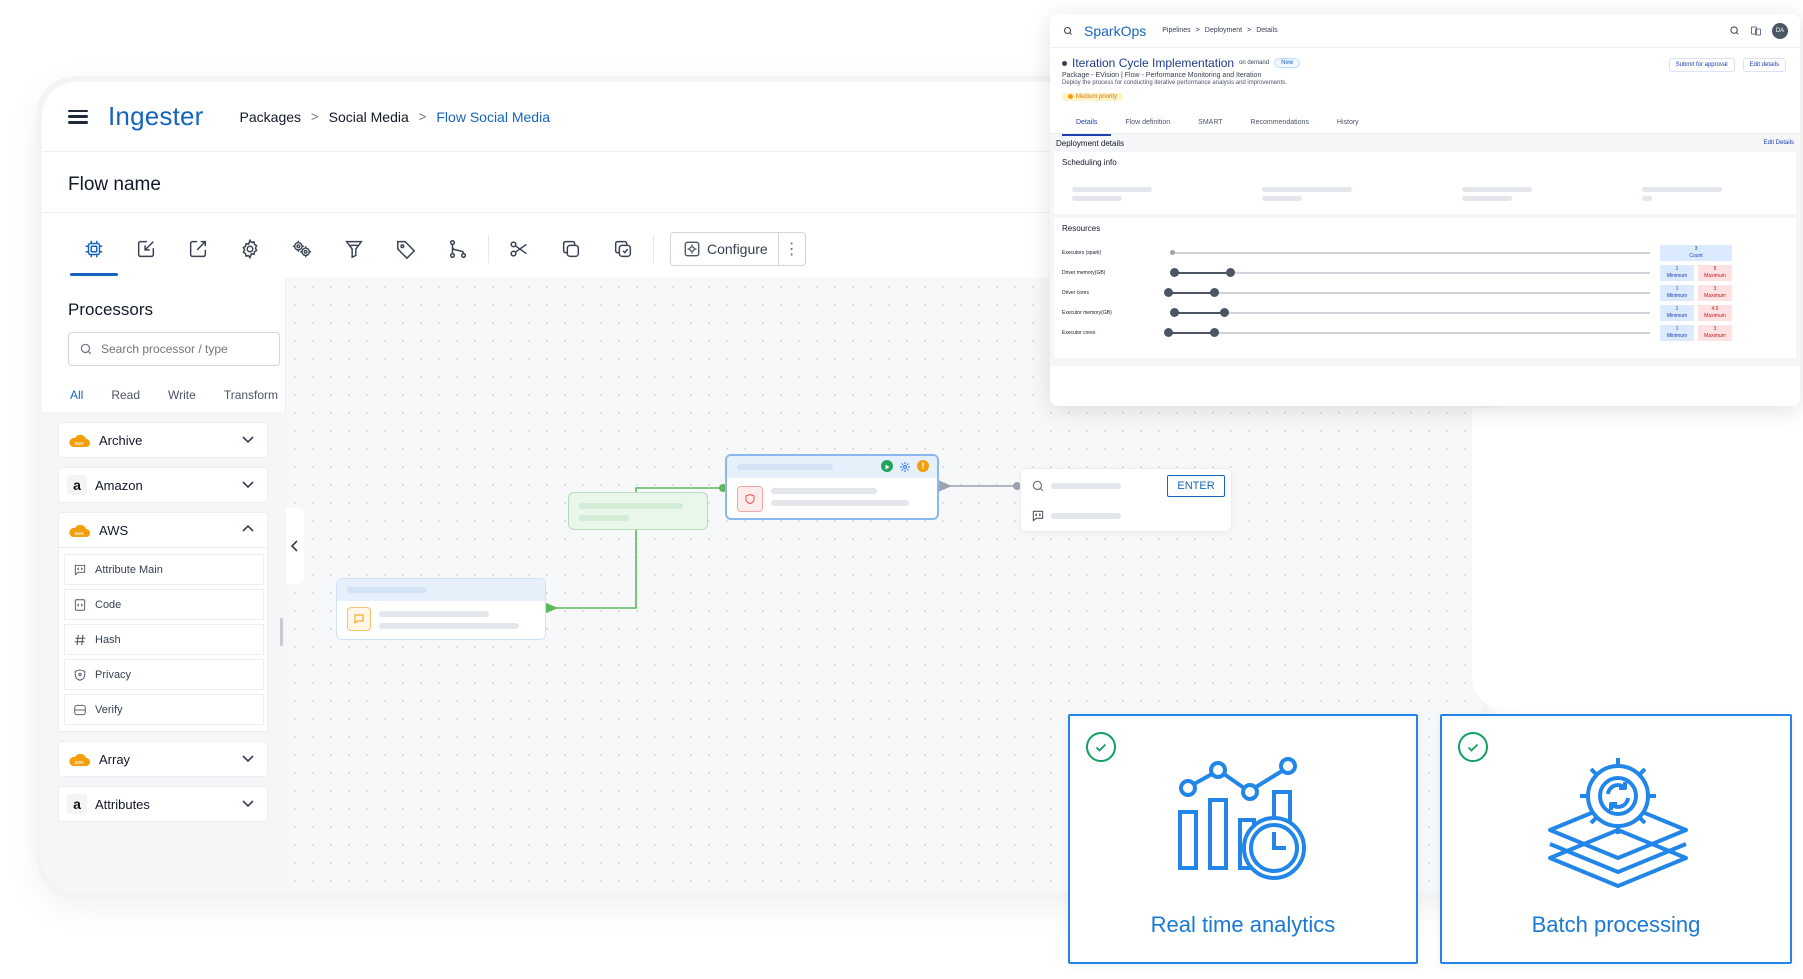  I want to click on more-options-icon: ⋮, so click(792, 249).